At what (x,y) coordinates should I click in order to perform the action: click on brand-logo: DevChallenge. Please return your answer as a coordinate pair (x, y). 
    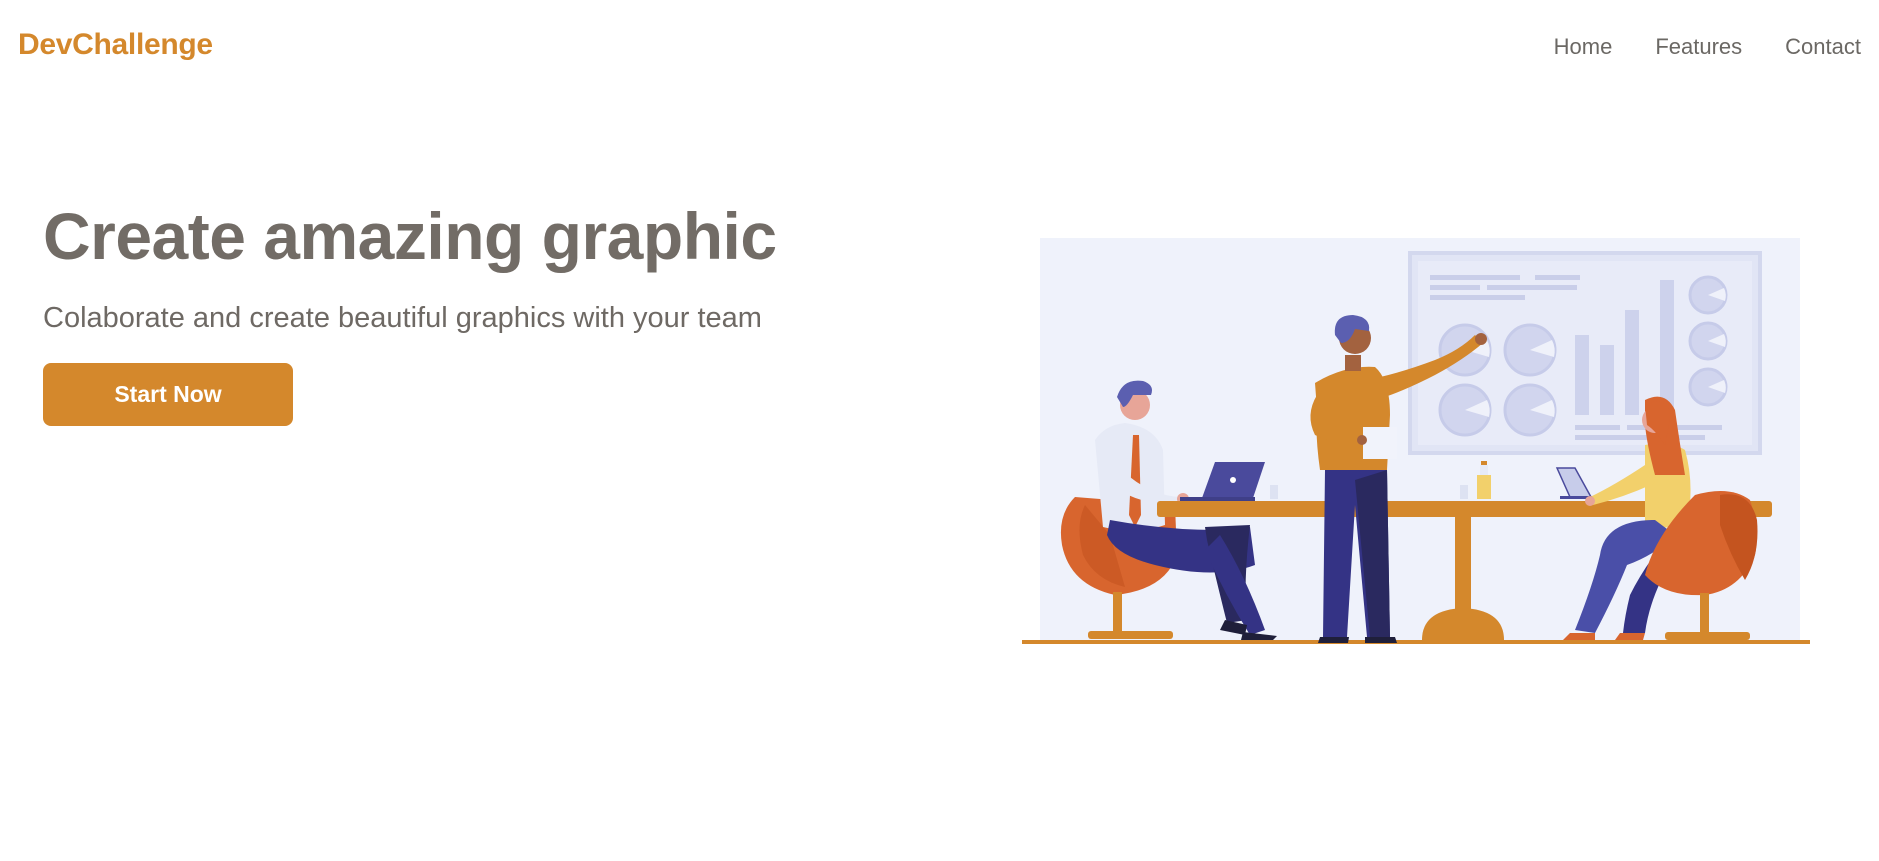
    Looking at the image, I should click on (115, 45).